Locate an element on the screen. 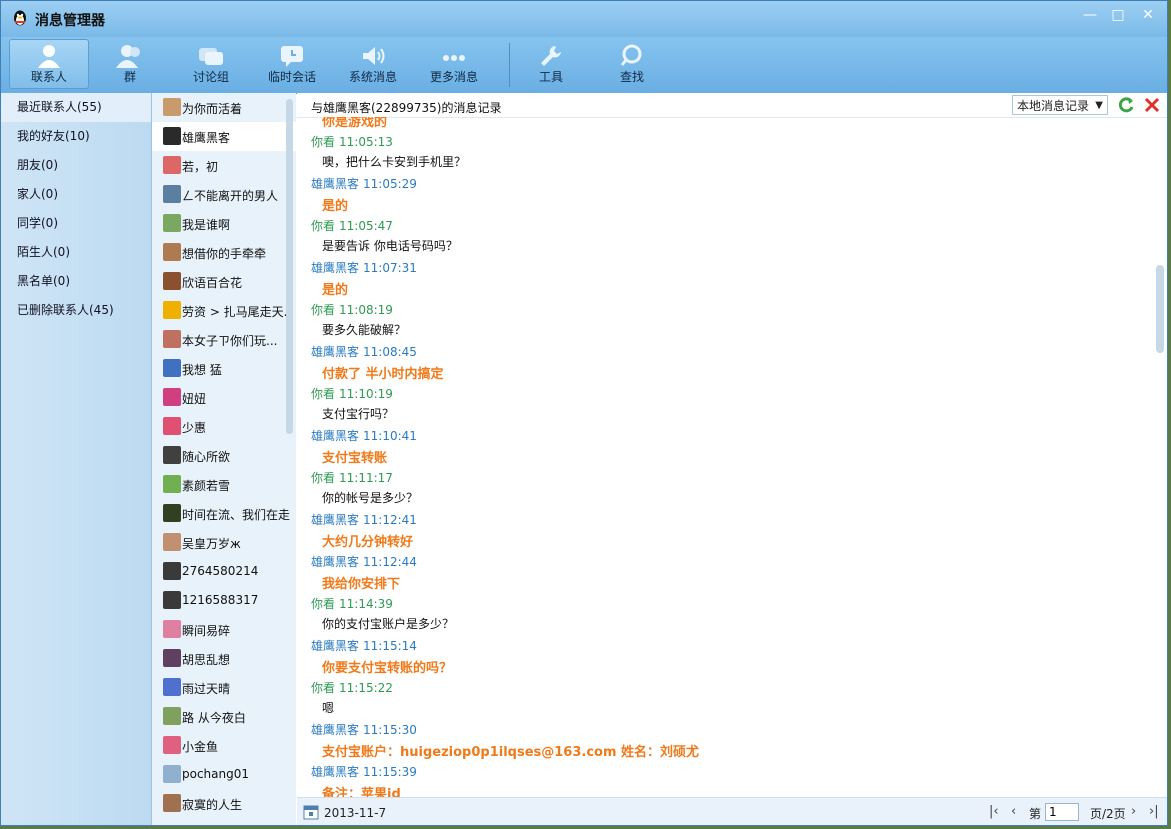 The height and width of the screenshot is (829, 1171). contact-item: 路 从今夜白 is located at coordinates (224, 716).